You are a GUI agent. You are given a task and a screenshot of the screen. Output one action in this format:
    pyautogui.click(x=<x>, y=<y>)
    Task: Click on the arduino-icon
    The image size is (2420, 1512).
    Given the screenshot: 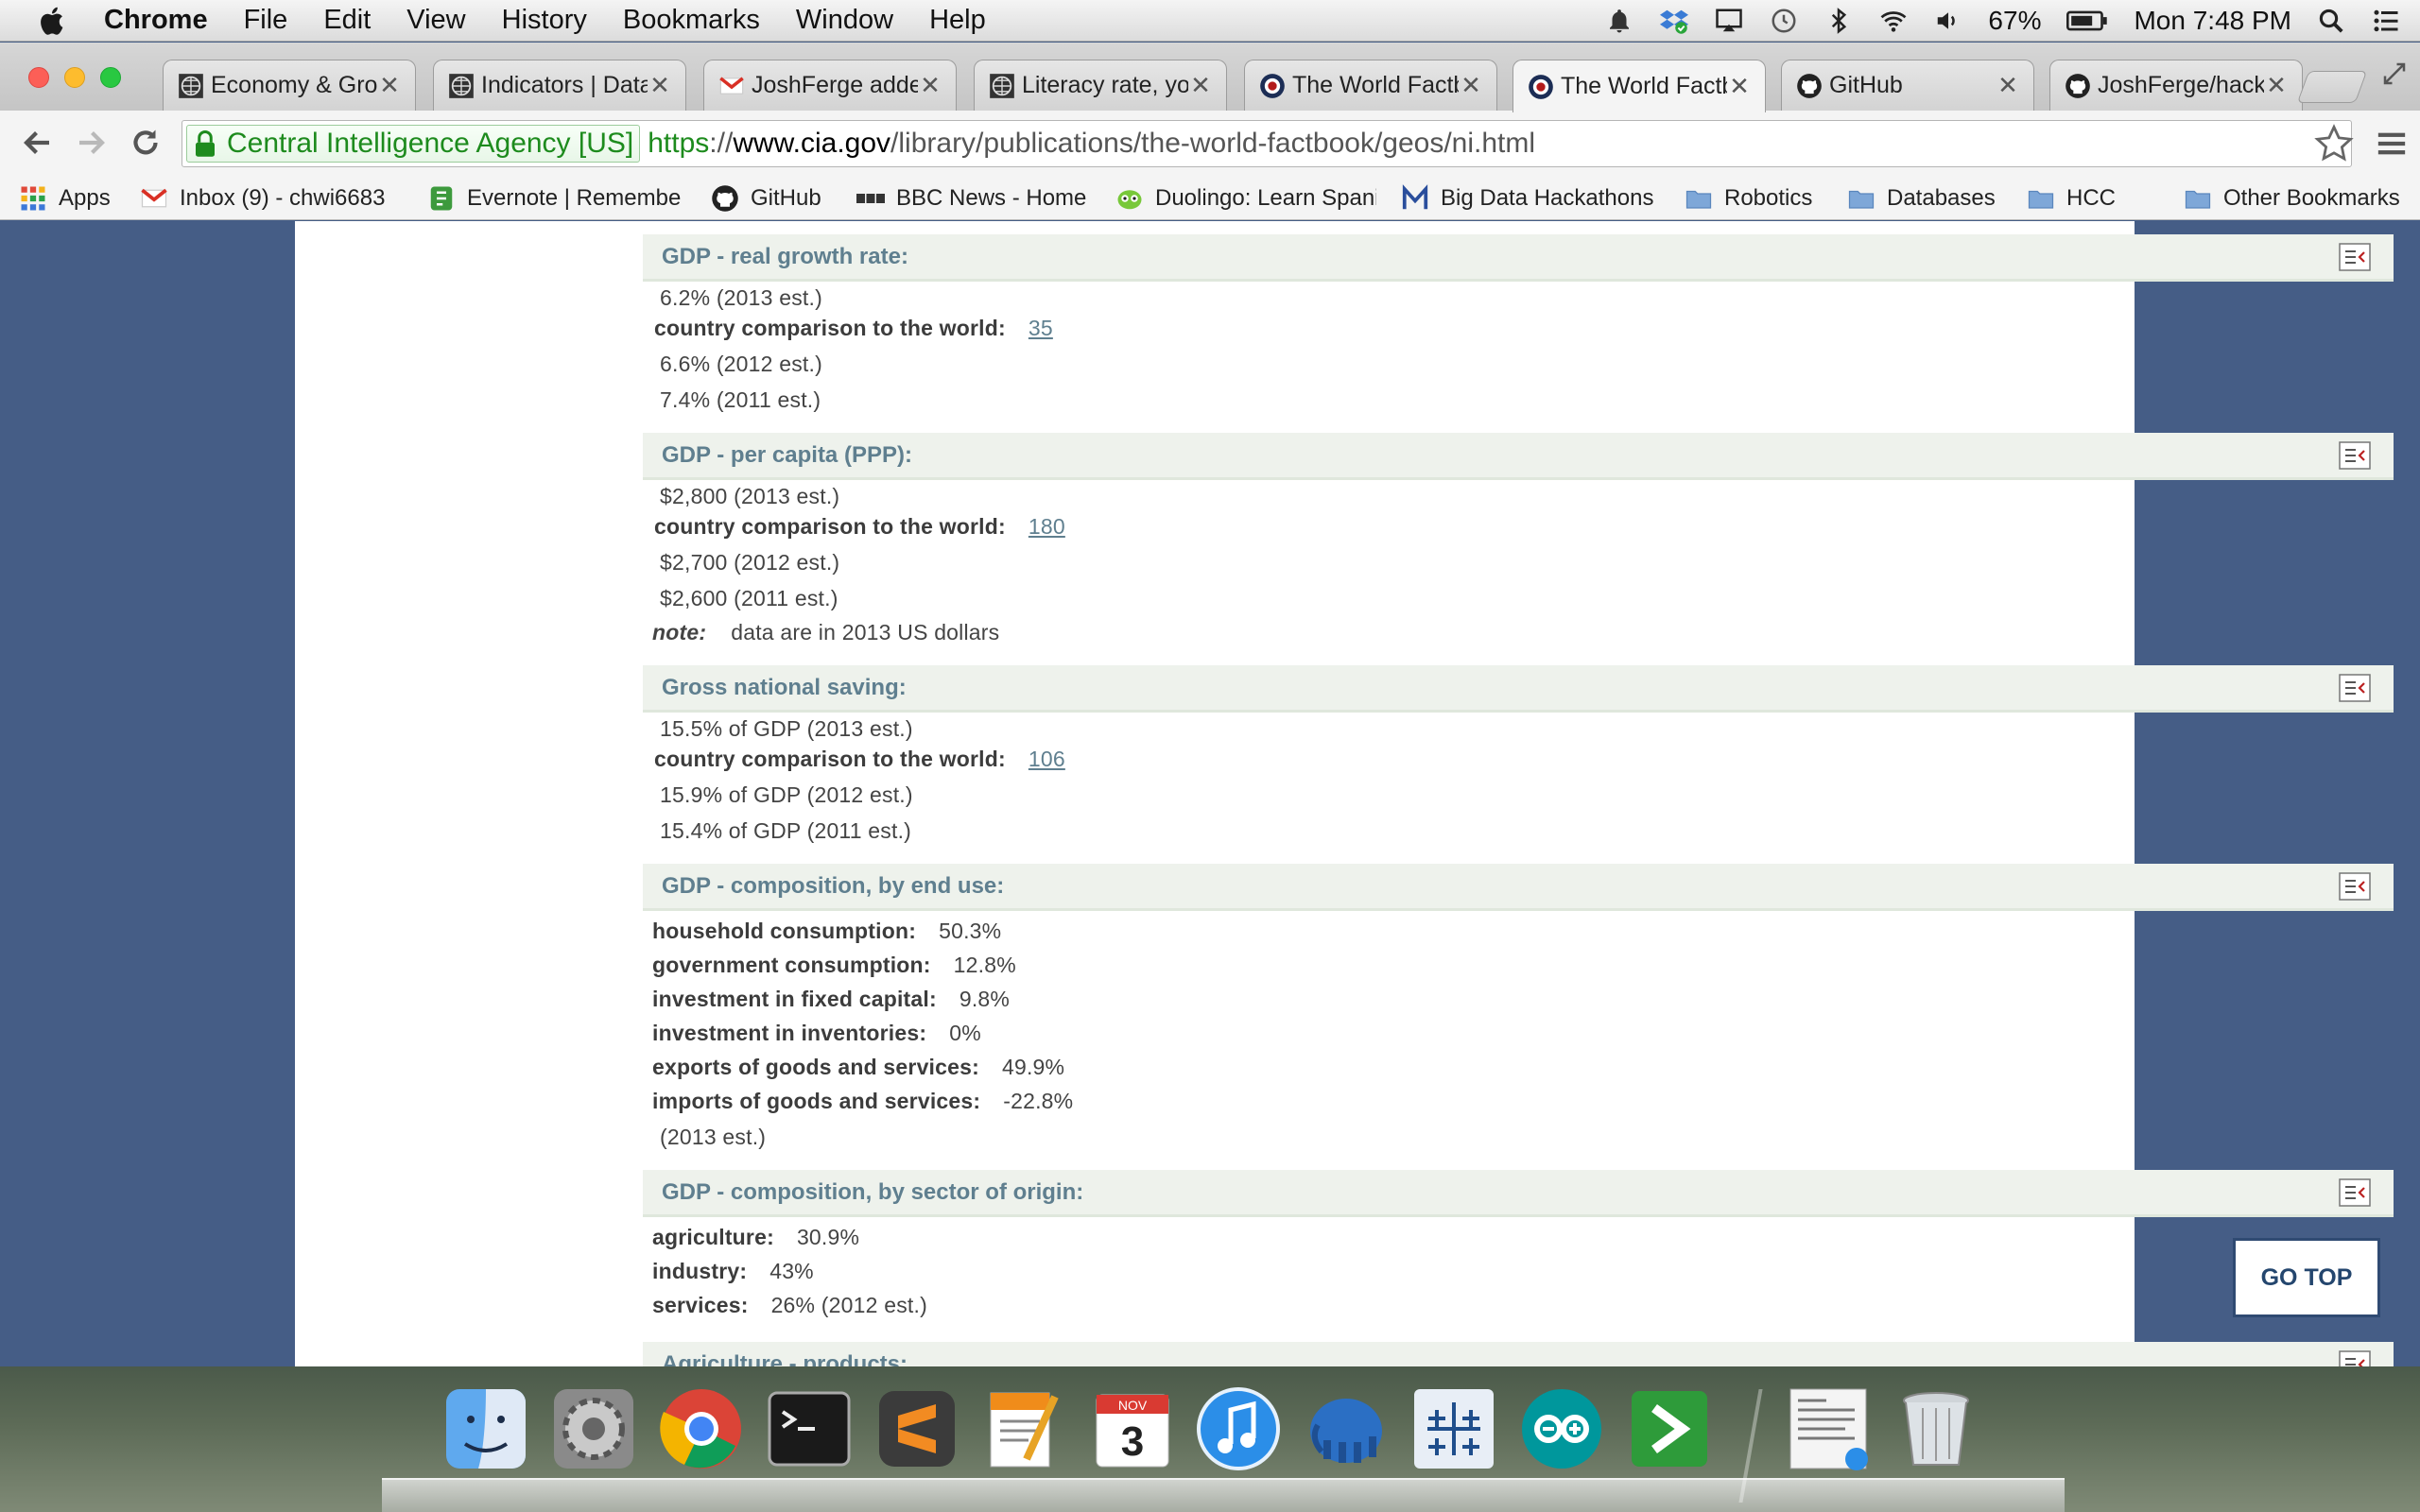 What is the action you would take?
    pyautogui.click(x=1561, y=1428)
    